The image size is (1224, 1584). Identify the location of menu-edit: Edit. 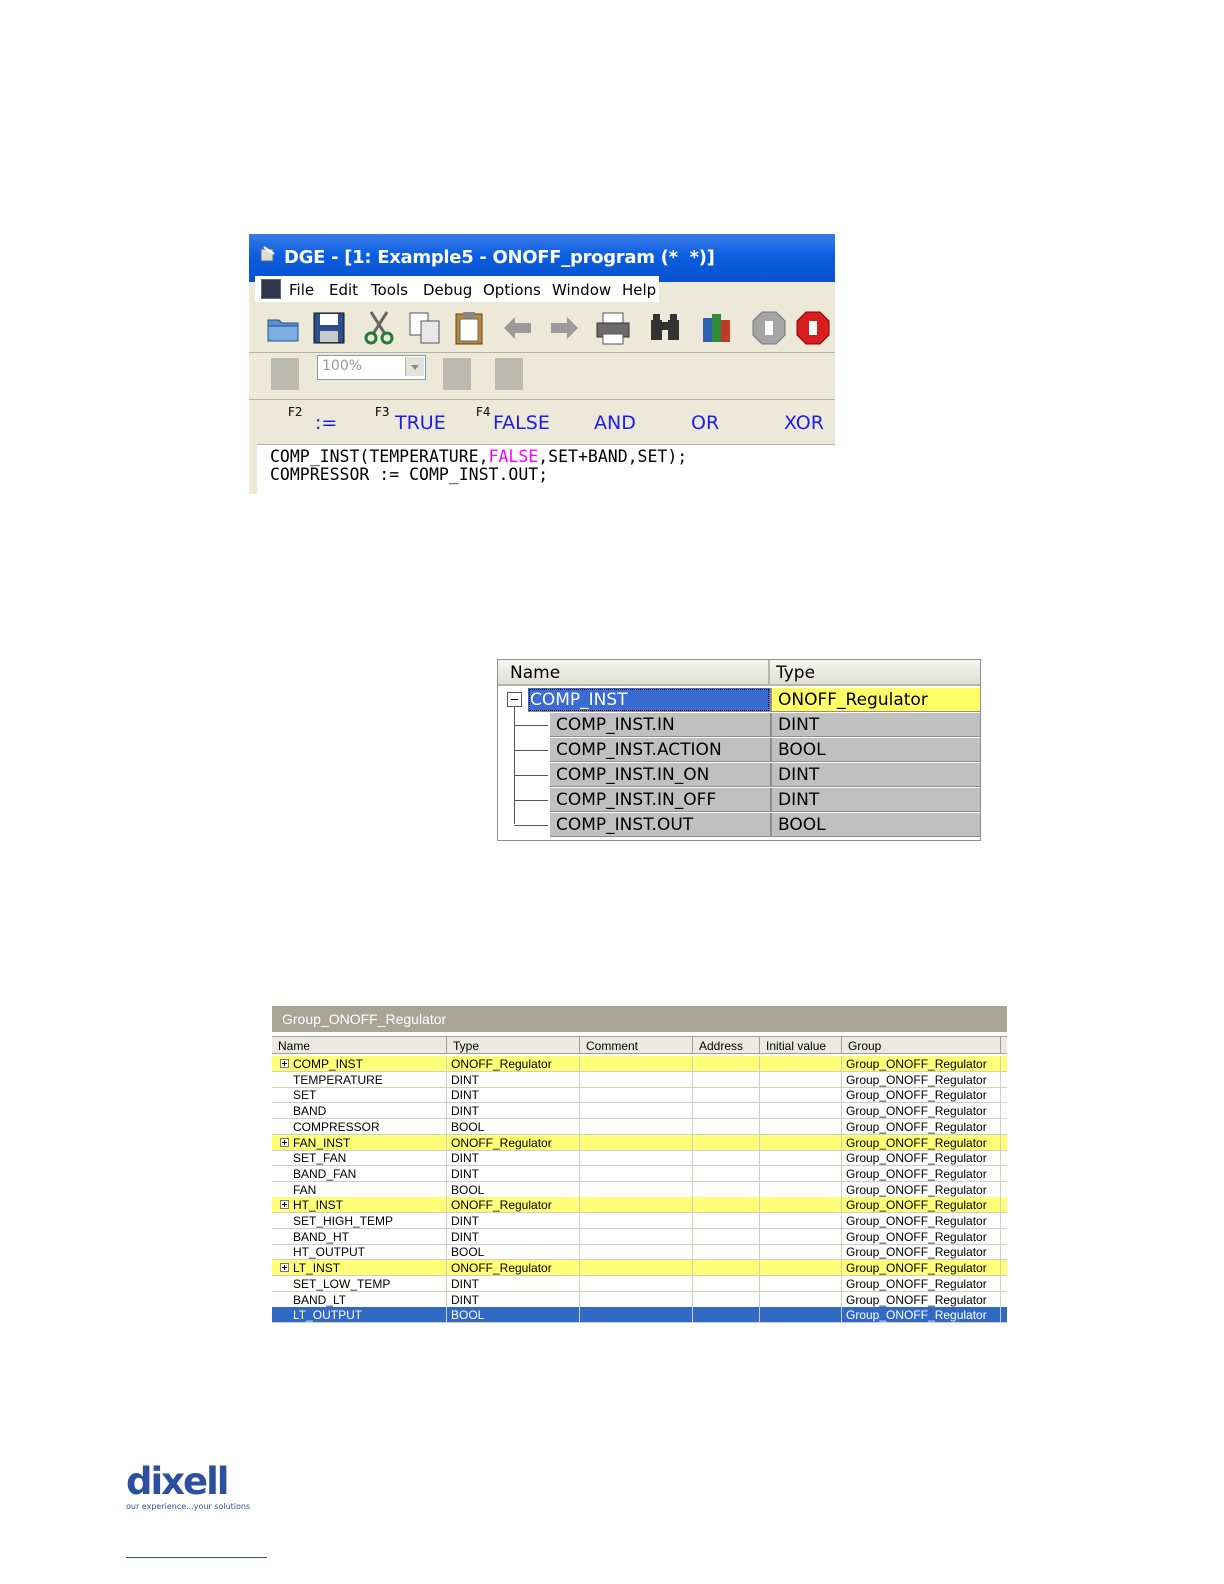
(343, 290).